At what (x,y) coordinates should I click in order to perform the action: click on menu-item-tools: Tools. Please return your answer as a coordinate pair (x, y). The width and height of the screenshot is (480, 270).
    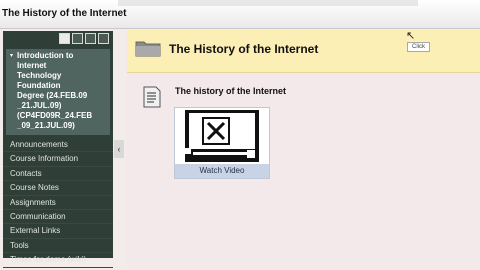
    Looking at the image, I should click on (58, 246).